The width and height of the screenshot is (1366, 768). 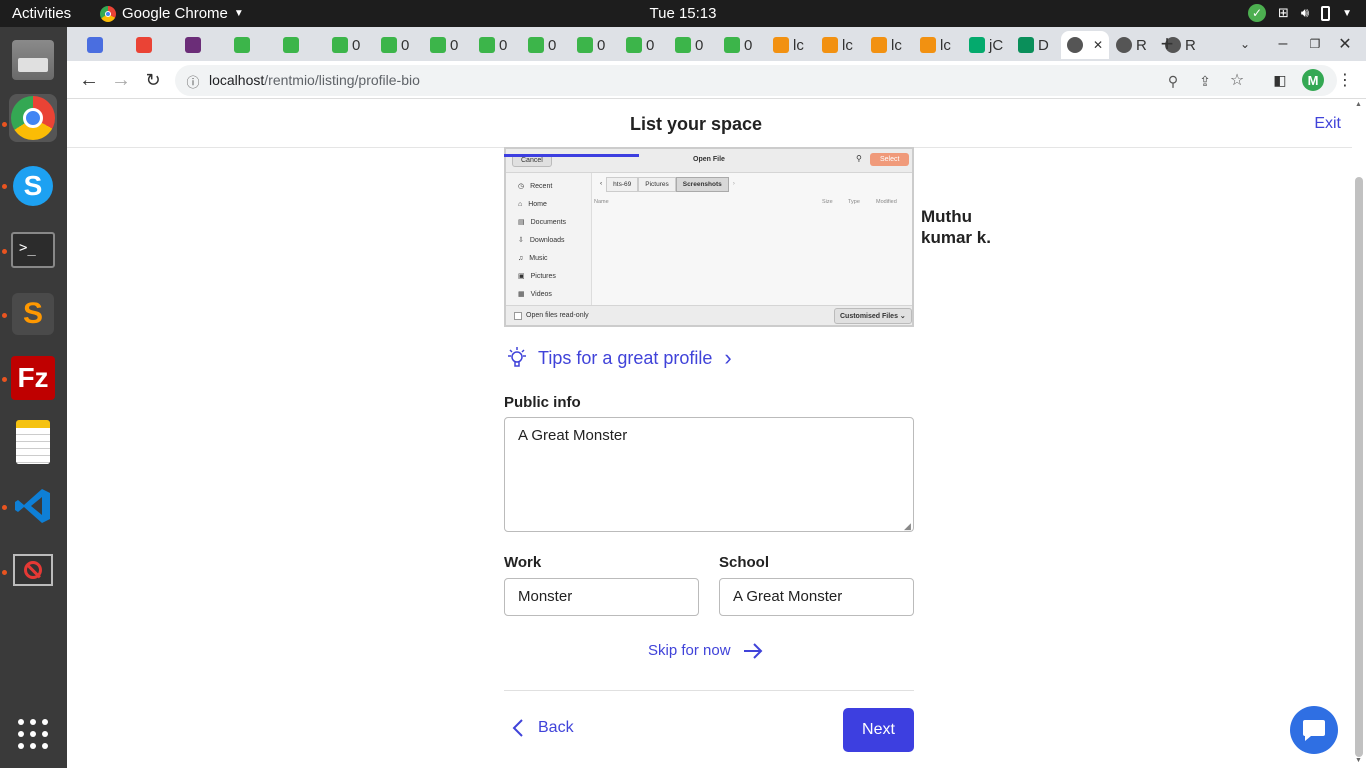 What do you see at coordinates (33, 60) in the screenshot?
I see `files-icon` at bounding box center [33, 60].